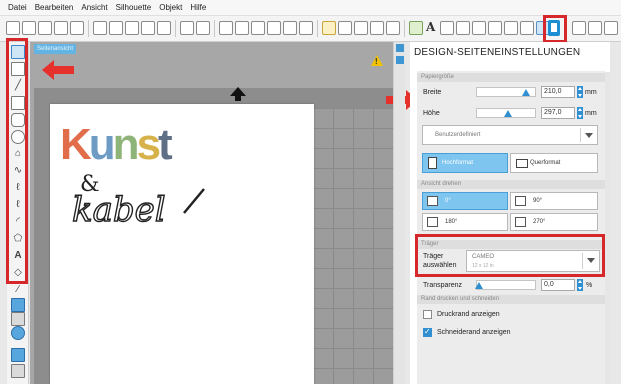  What do you see at coordinates (132, 28) in the screenshot?
I see `cut-icon` at bounding box center [132, 28].